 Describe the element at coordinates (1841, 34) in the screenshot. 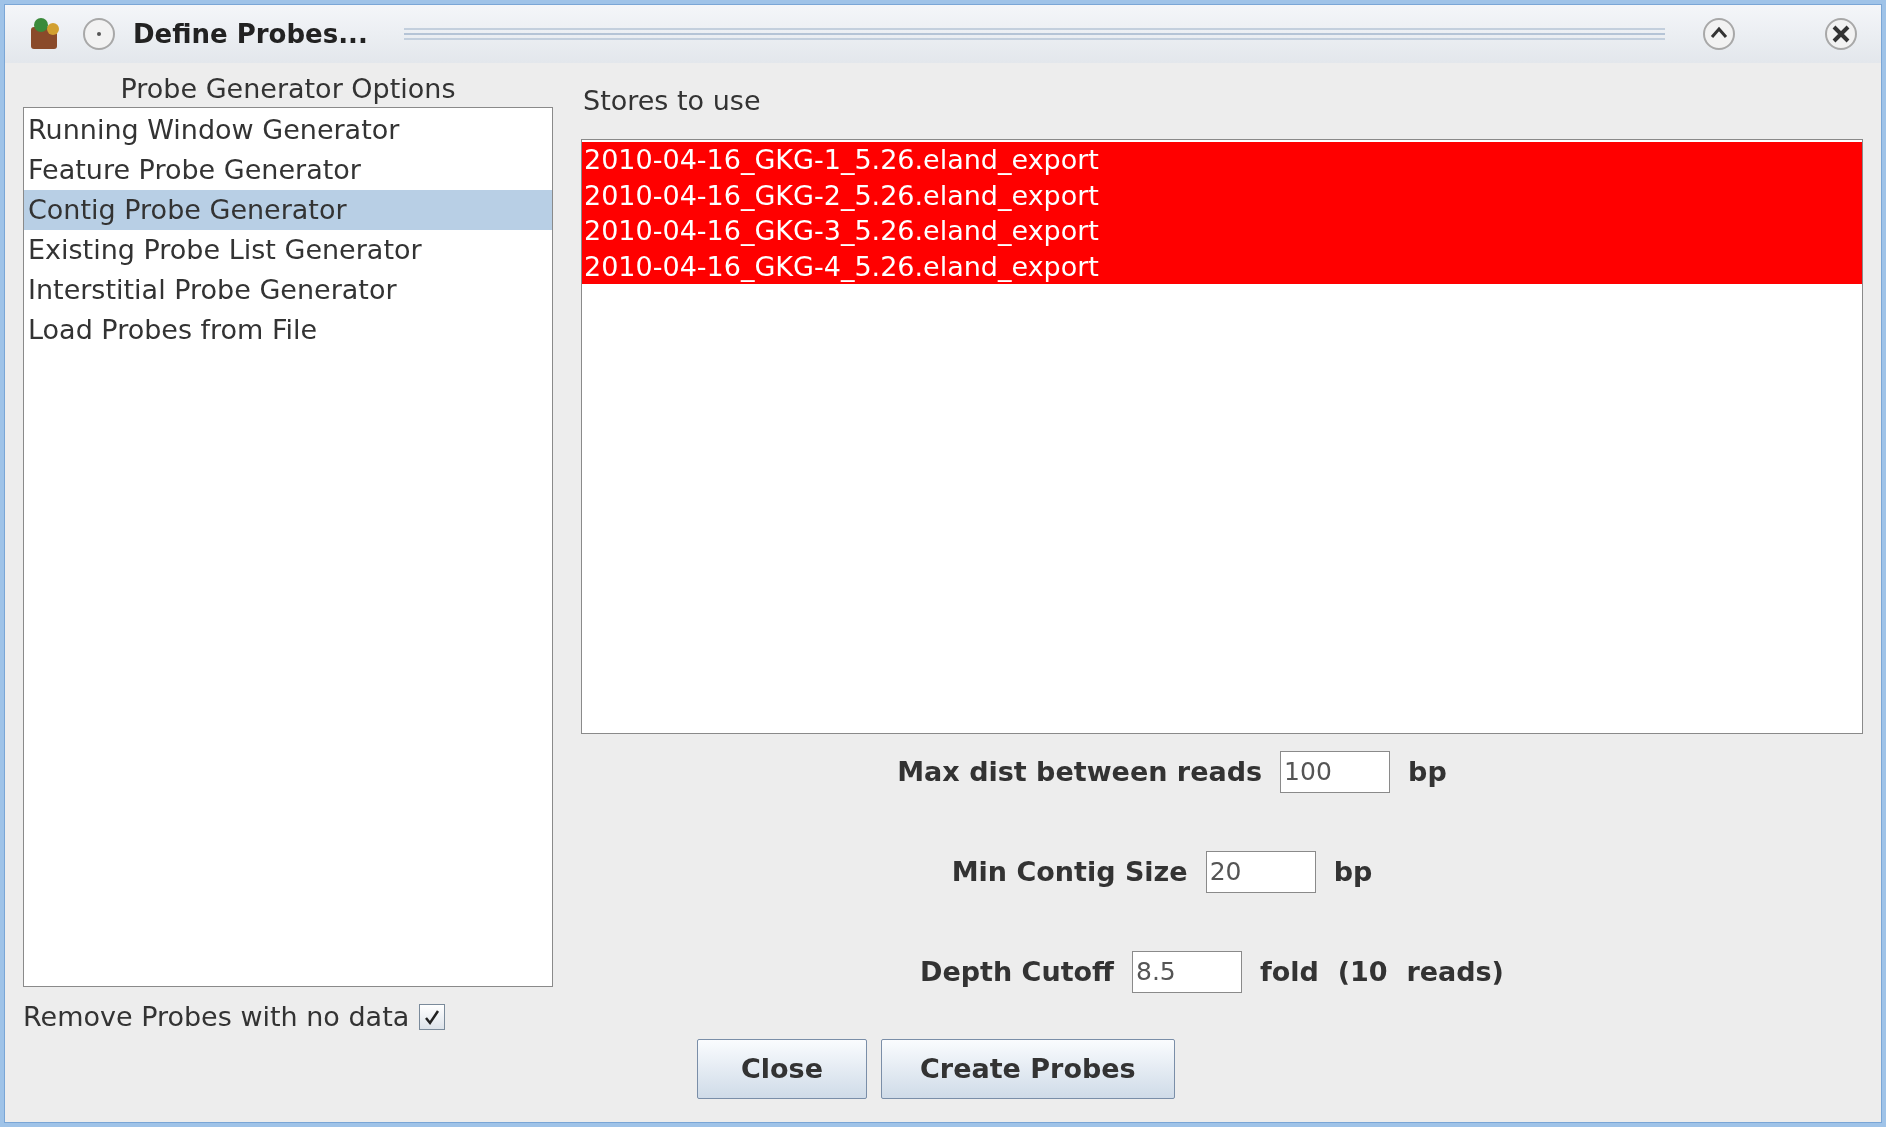

I see `close-icon` at that location.